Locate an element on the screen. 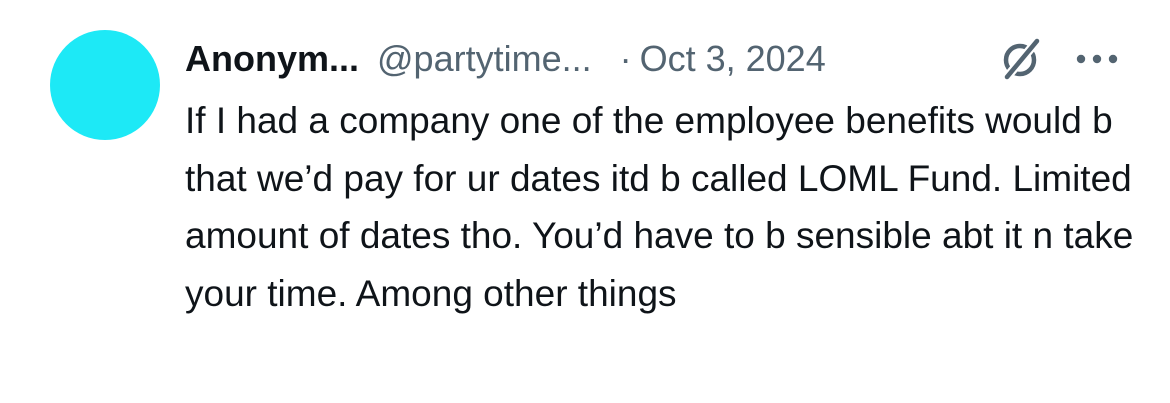 The image size is (1170, 403). tweet-header: Anonym... @partytime... · Oct 3, 2024 is located at coordinates (665, 59).